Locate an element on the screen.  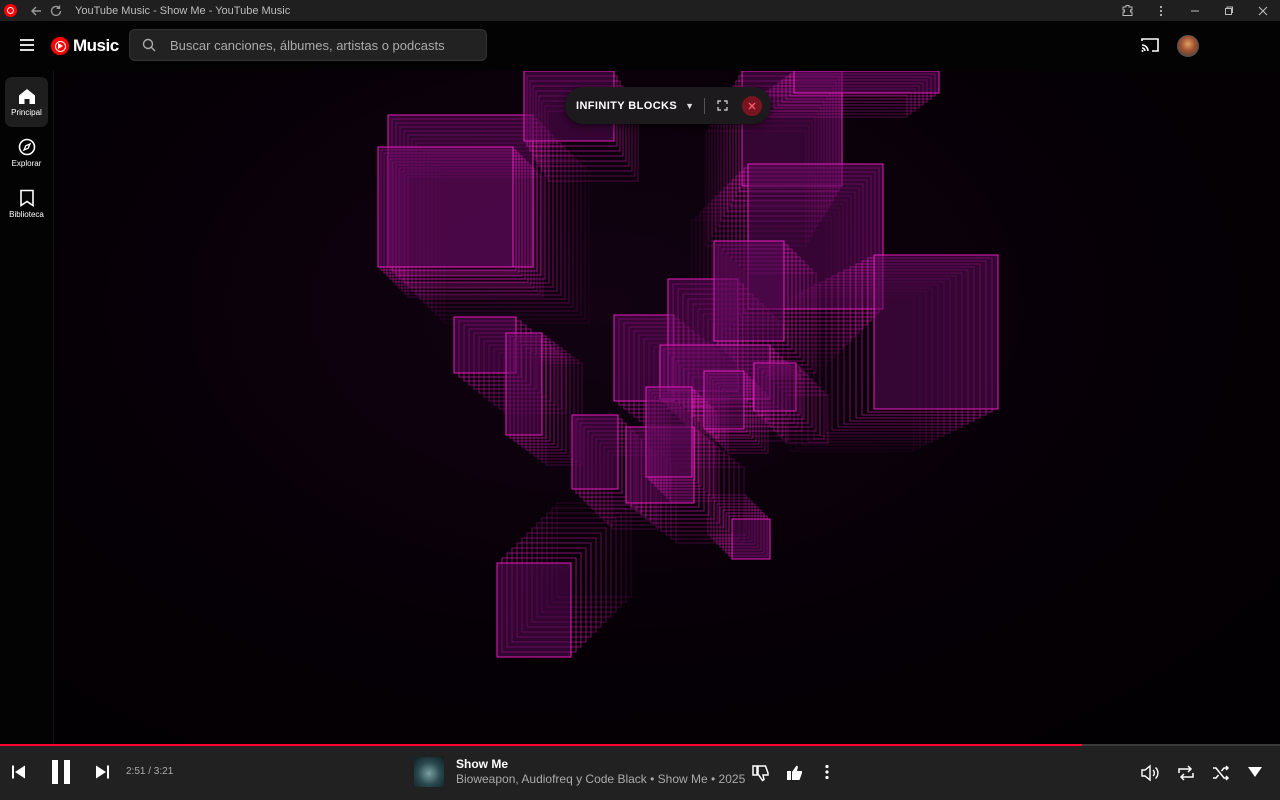
cast-icon is located at coordinates (1150, 47).